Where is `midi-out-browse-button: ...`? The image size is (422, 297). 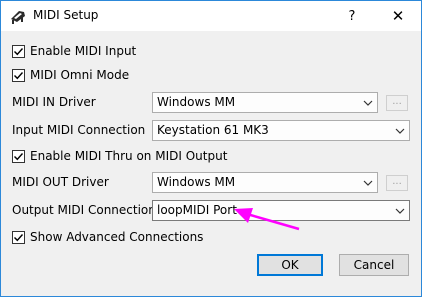
midi-out-browse-button: ... is located at coordinates (397, 183).